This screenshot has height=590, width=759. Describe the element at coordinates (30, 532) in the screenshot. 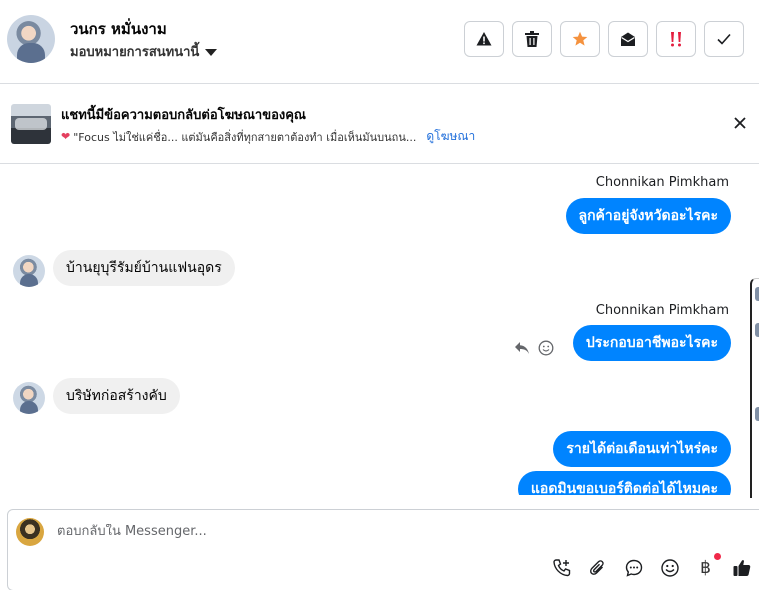

I see `page-avatar` at that location.